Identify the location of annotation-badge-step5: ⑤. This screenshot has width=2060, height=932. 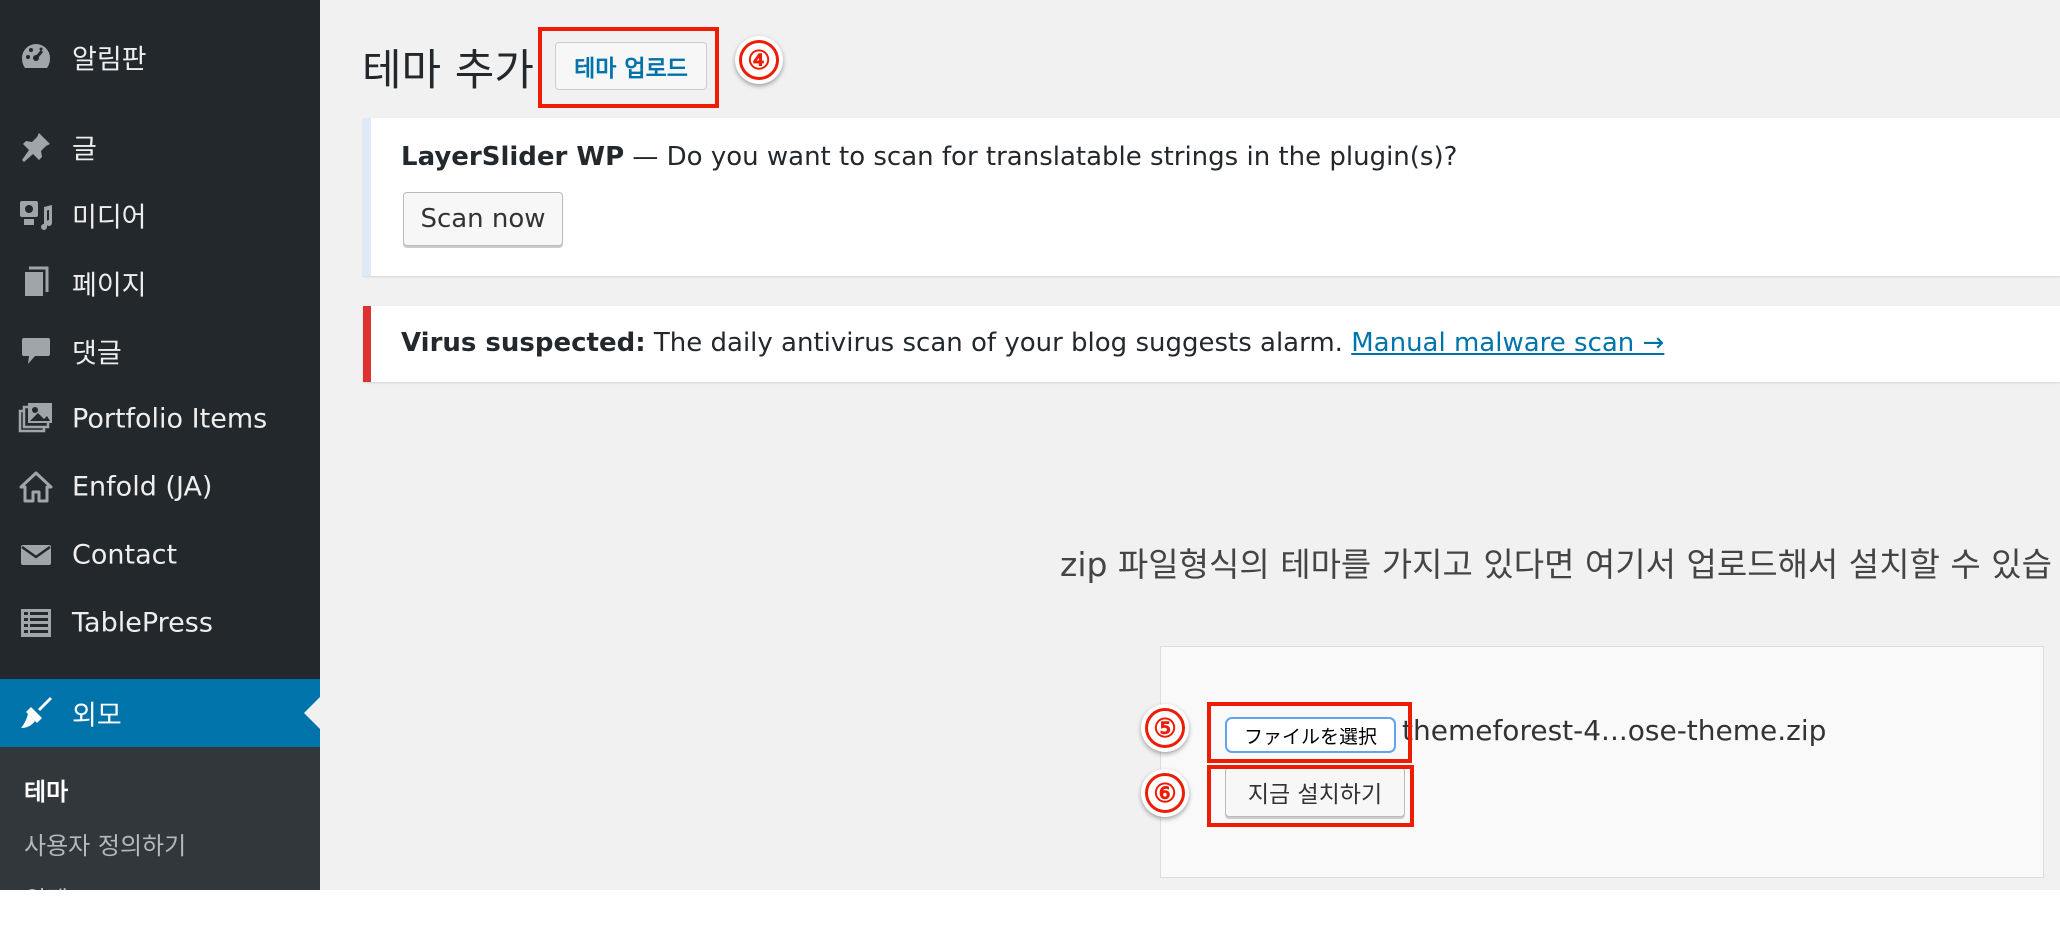
(1165, 728).